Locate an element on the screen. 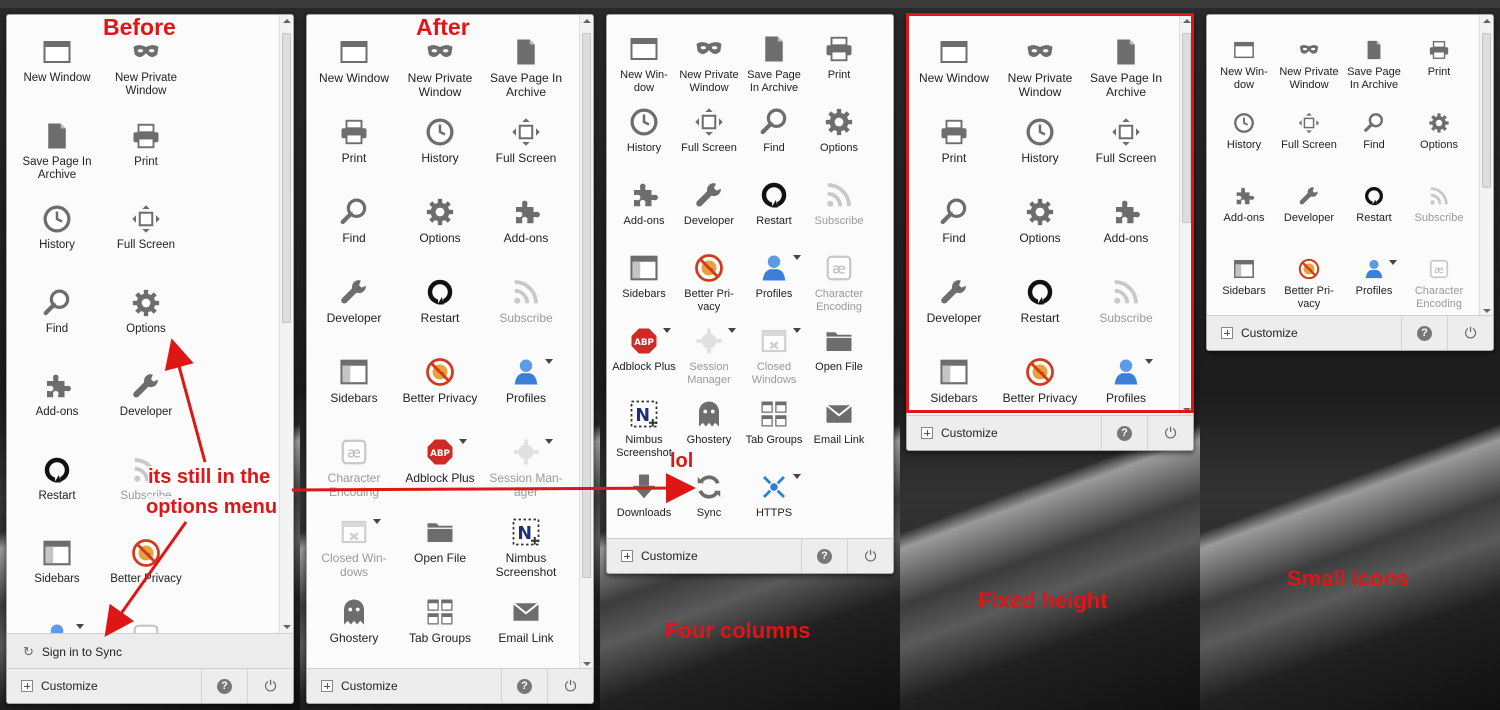 The width and height of the screenshot is (1500, 710). menu-item-downloads: Downloads is located at coordinates (644, 495).